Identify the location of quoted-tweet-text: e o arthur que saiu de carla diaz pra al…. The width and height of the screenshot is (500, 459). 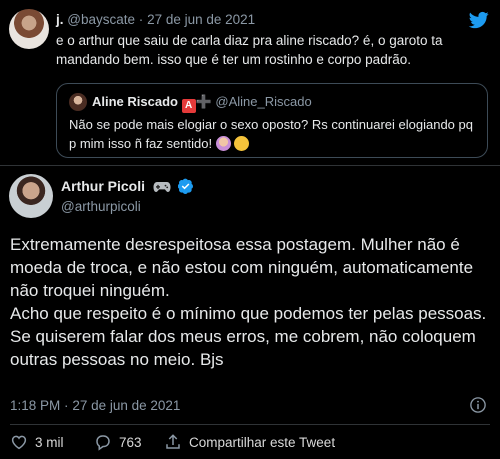
(249, 50).